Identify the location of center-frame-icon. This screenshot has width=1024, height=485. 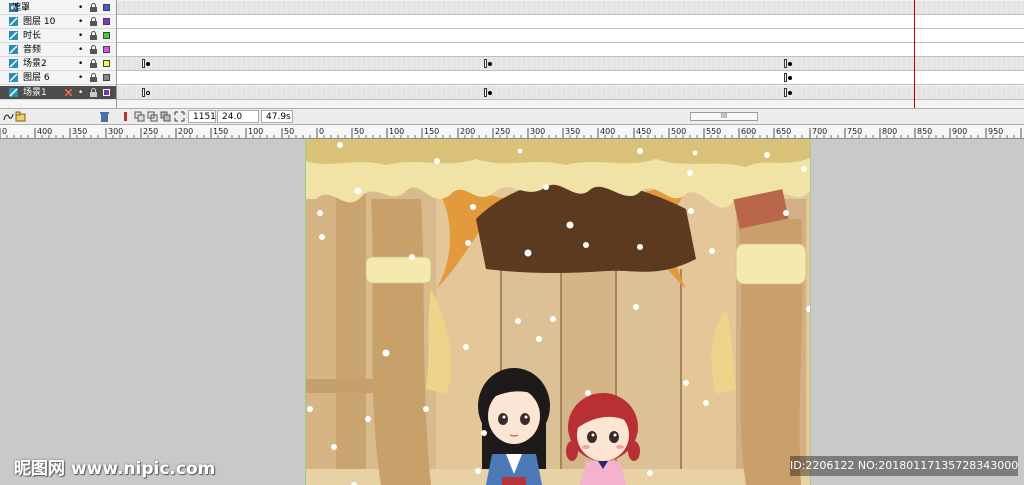
(125, 116).